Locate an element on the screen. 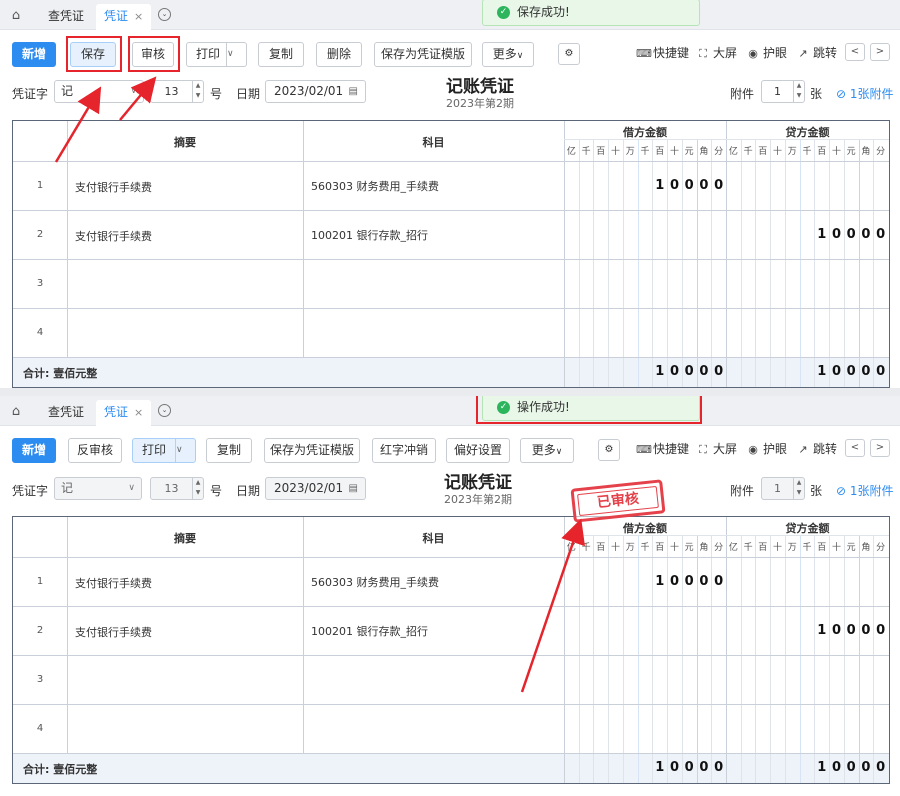  more-label: 更多 is located at coordinates (543, 450).